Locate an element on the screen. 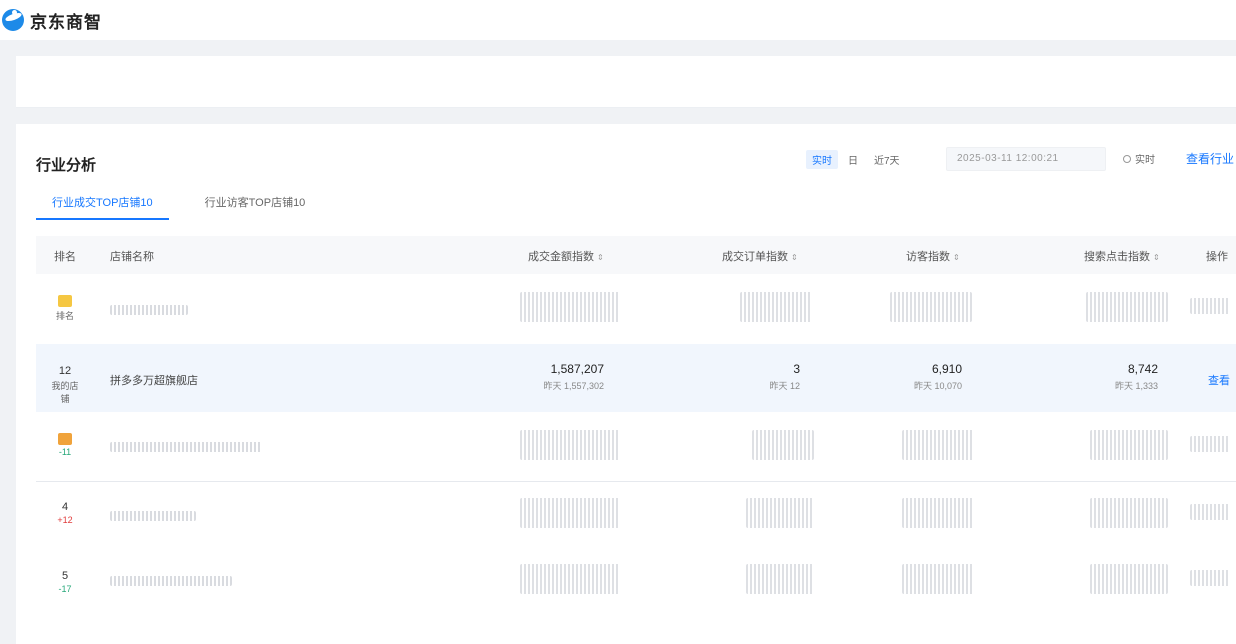 The image size is (1236, 644). header-amount-label: 成交金额指数 is located at coordinates (561, 257).